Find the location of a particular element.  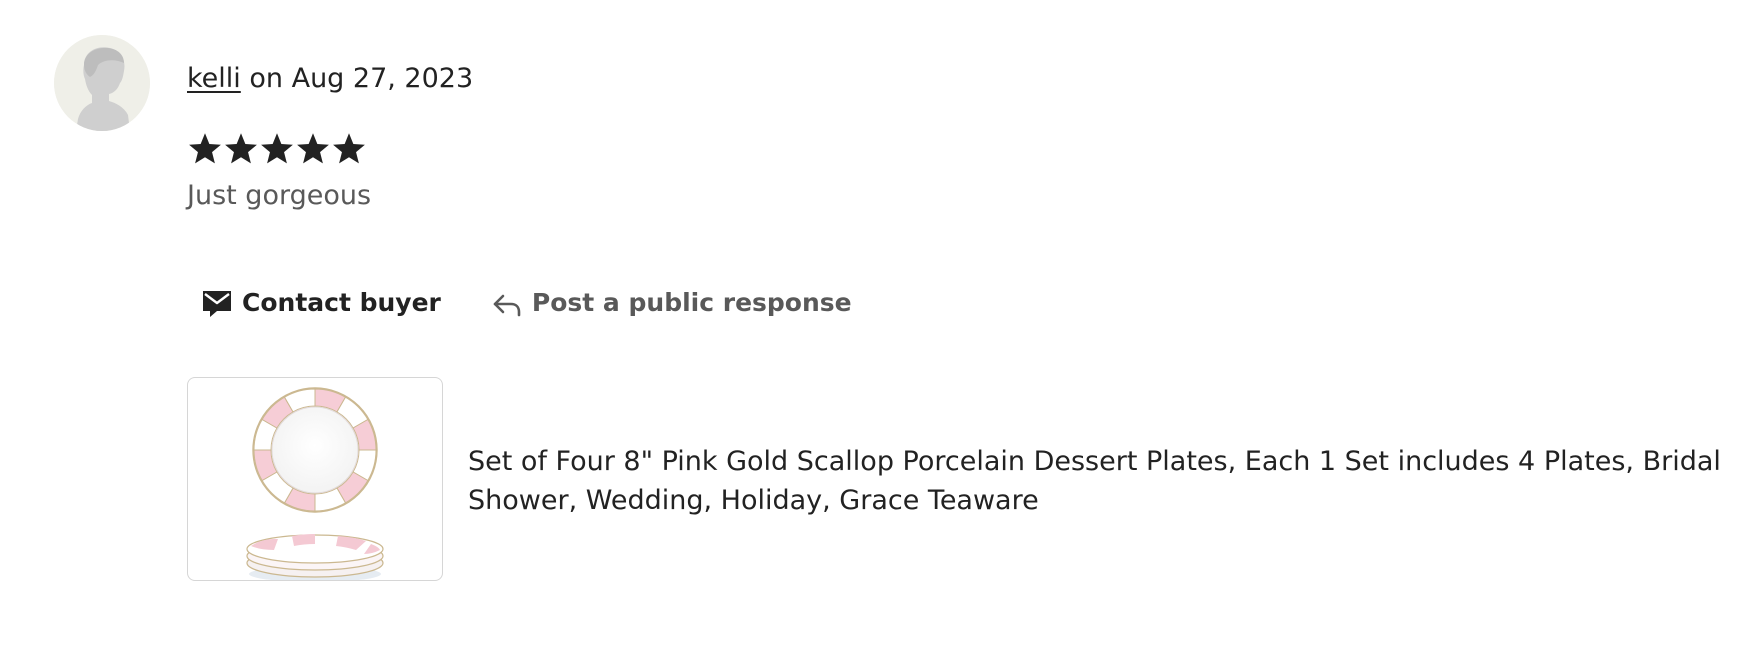

listing-thumbnail is located at coordinates (315, 479).